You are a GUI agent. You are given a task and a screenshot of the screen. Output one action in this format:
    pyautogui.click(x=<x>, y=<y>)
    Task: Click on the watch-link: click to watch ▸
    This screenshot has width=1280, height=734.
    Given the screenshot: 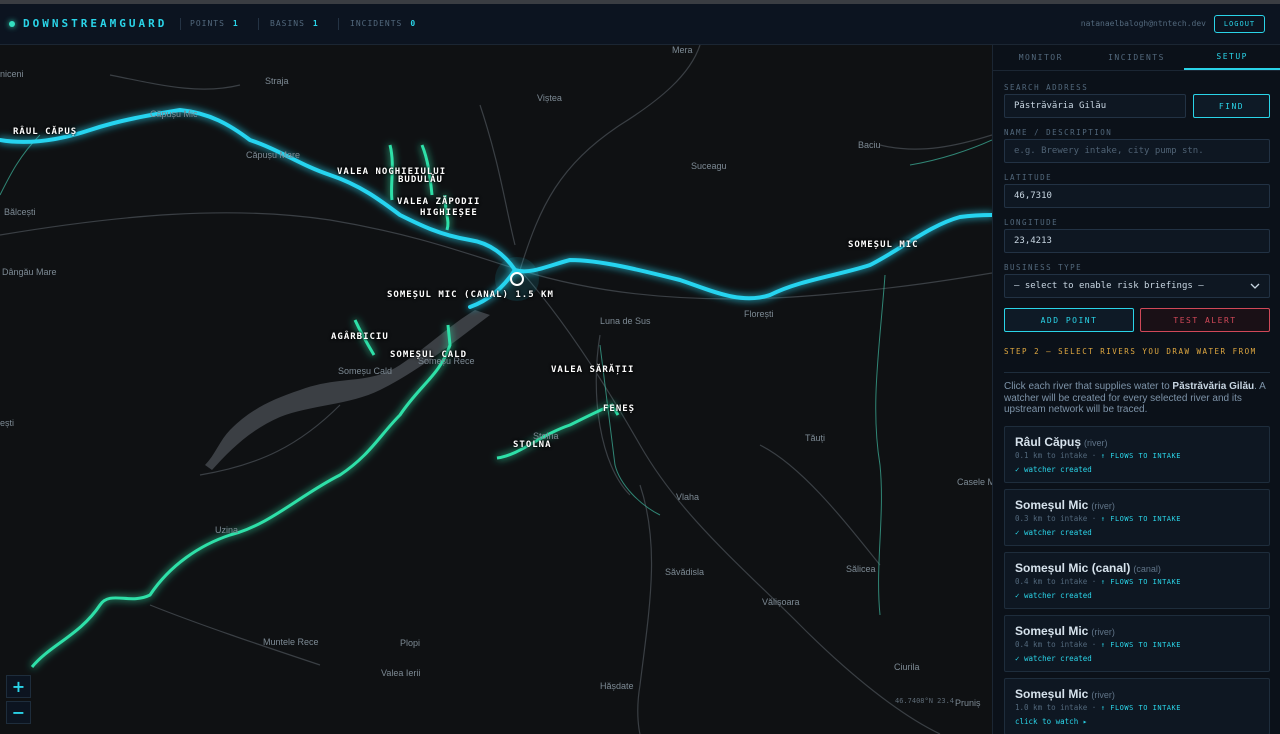 What is the action you would take?
    pyautogui.click(x=1051, y=721)
    